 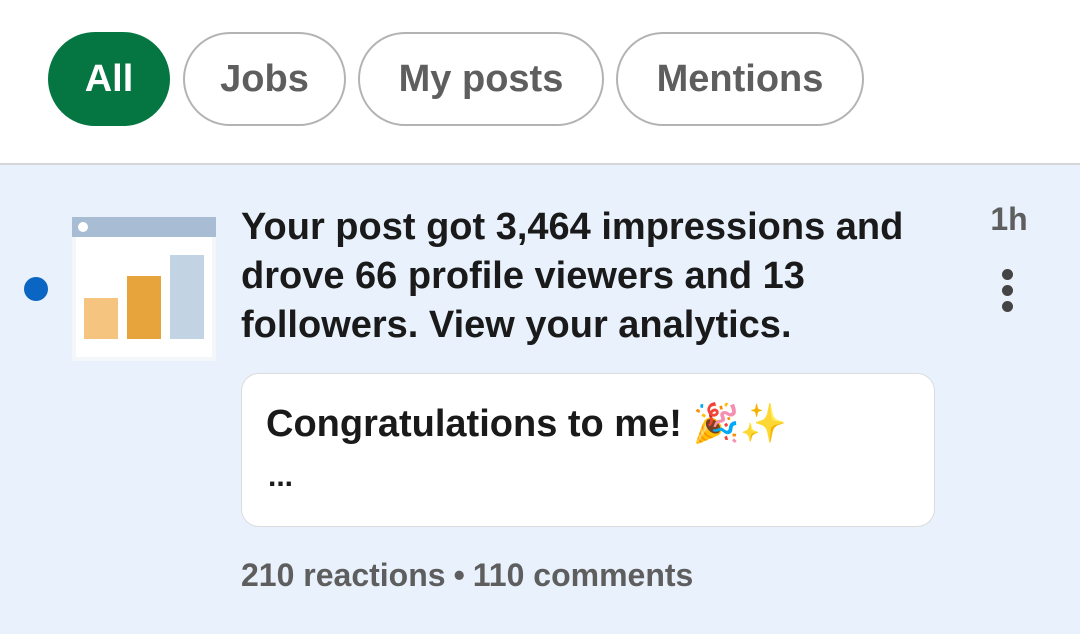 What do you see at coordinates (740, 79) in the screenshot?
I see `filter-chip-mentions: Mentions` at bounding box center [740, 79].